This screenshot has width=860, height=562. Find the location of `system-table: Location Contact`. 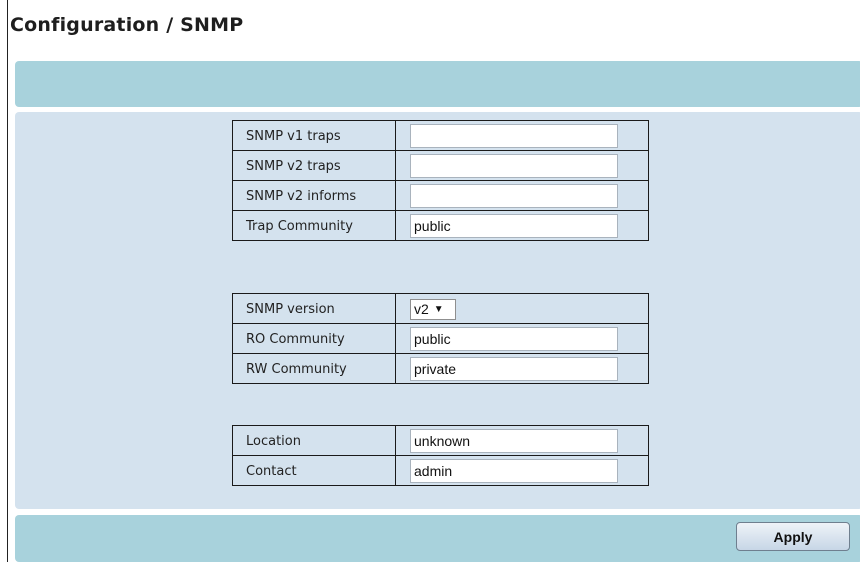

system-table: Location Contact is located at coordinates (440, 455).